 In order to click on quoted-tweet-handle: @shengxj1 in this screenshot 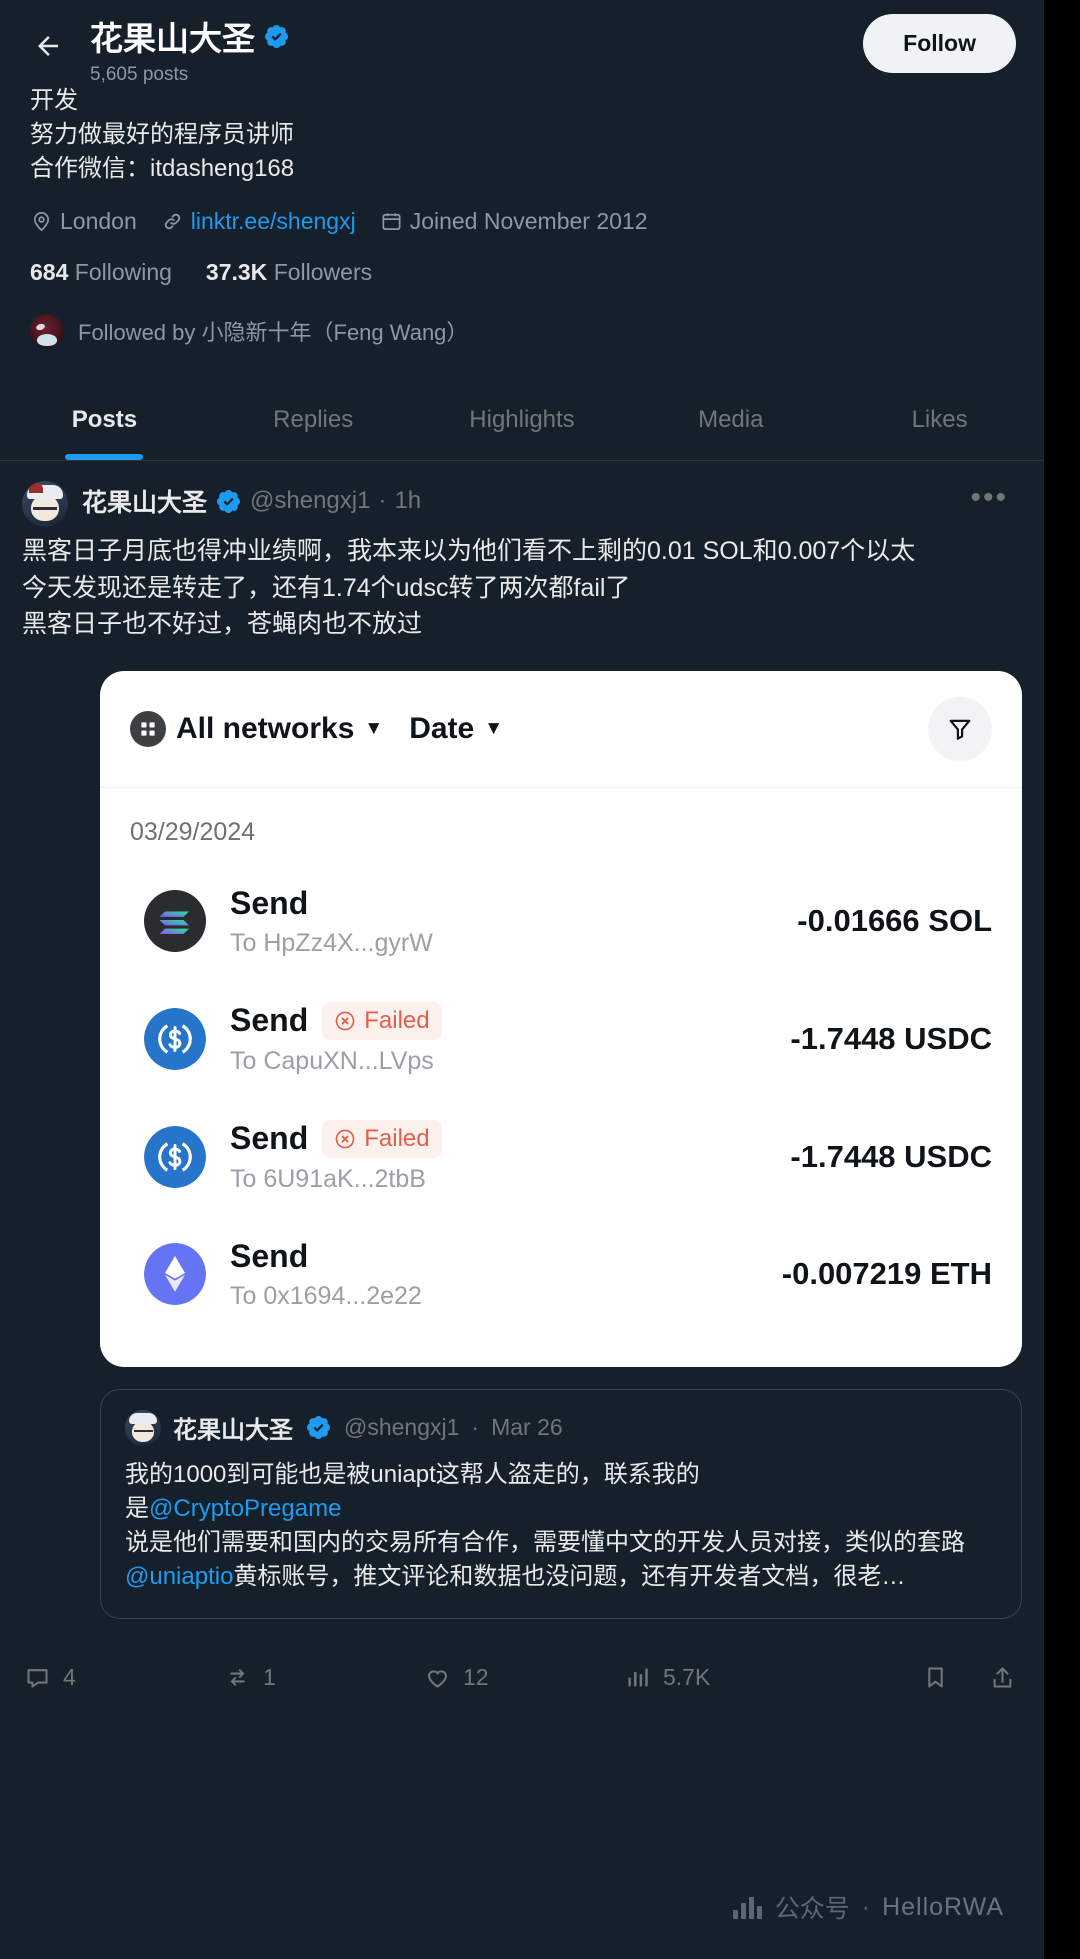, I will do `click(402, 1427)`.